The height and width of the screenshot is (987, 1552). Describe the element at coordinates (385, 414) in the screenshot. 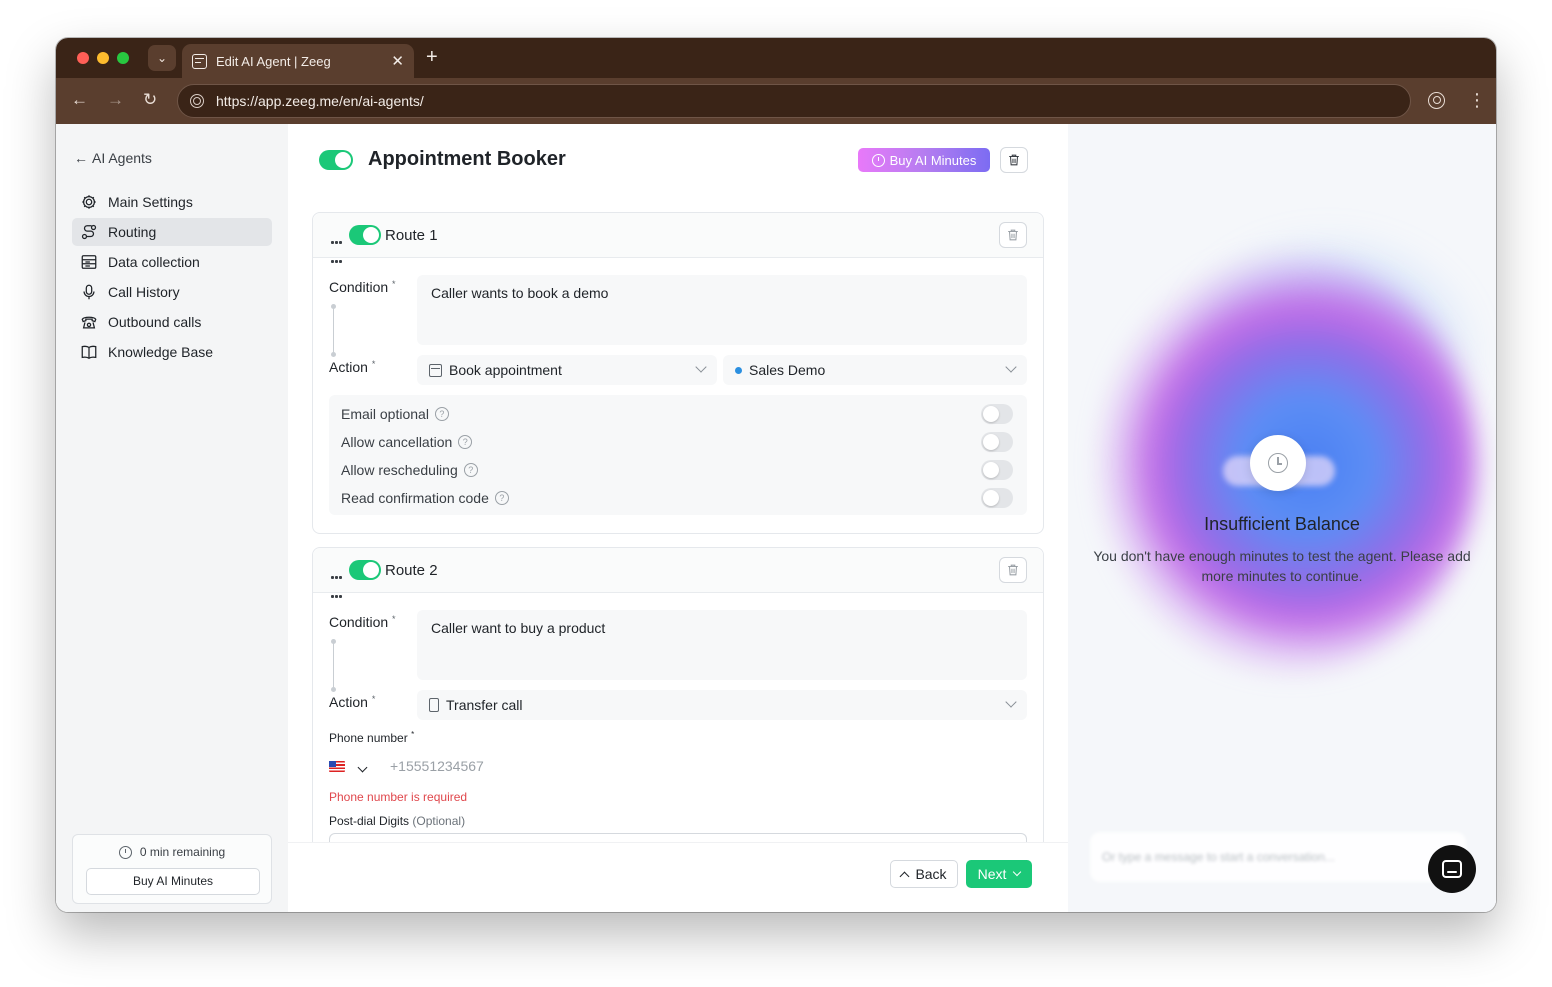

I see `option-label: Email optional` at that location.